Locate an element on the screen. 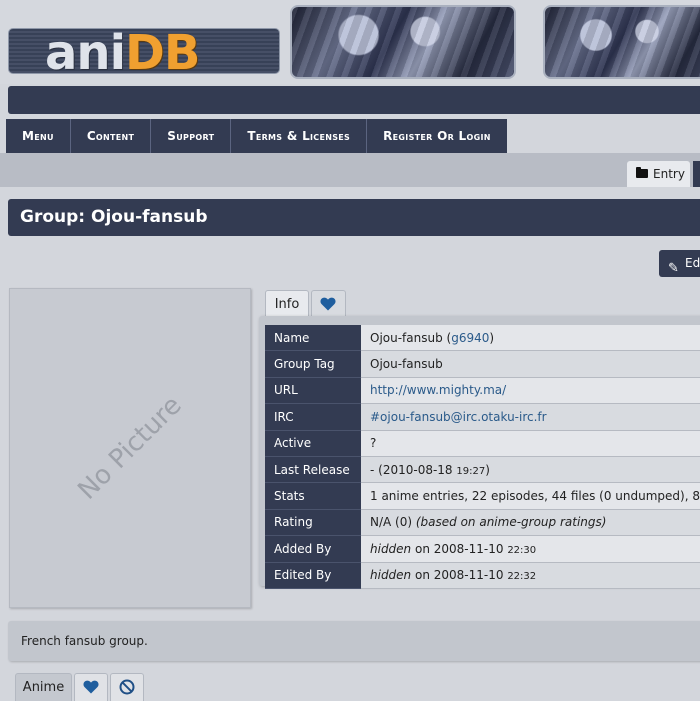 Image resolution: width=700 pixels, height=701 pixels. info-key: Last Release is located at coordinates (313, 470).